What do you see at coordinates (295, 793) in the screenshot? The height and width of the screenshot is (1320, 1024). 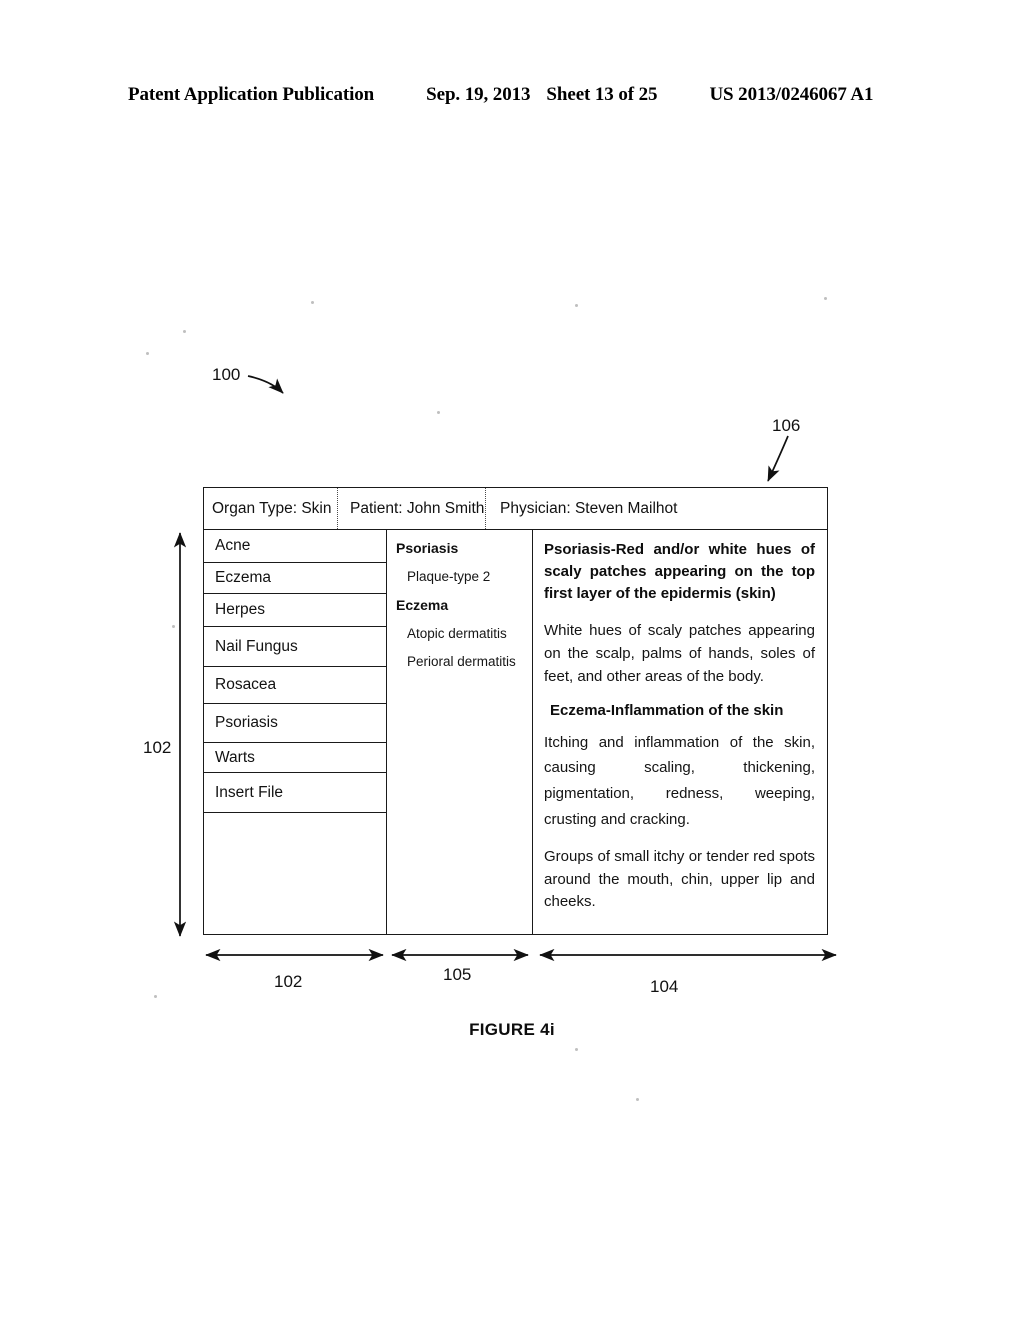 I see `list-item-insert-file: Insert File` at bounding box center [295, 793].